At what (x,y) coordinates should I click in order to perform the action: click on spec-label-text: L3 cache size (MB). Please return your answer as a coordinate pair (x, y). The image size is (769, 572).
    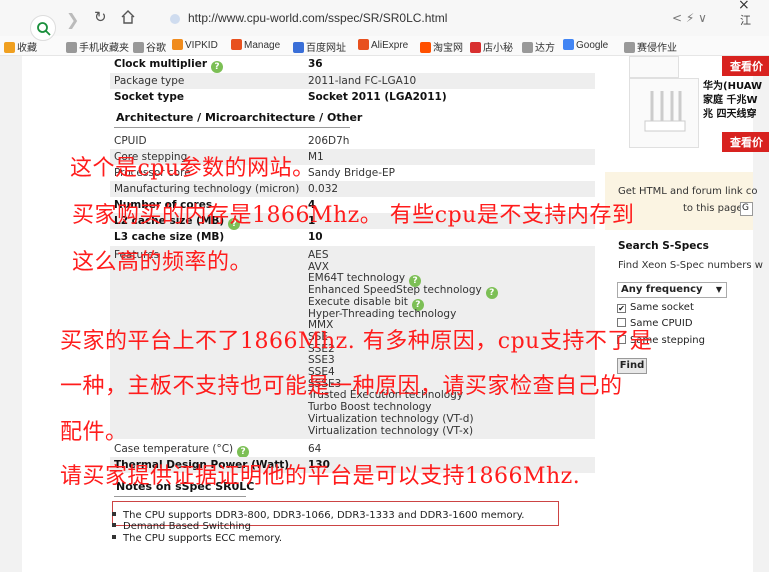
    Looking at the image, I should click on (169, 237).